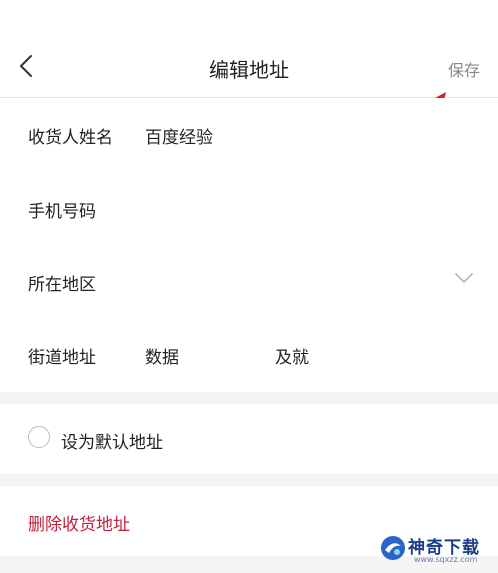  Describe the element at coordinates (249, 135) in the screenshot. I see `form-row-recipient-name: 收货人姓名 百度经验` at that location.